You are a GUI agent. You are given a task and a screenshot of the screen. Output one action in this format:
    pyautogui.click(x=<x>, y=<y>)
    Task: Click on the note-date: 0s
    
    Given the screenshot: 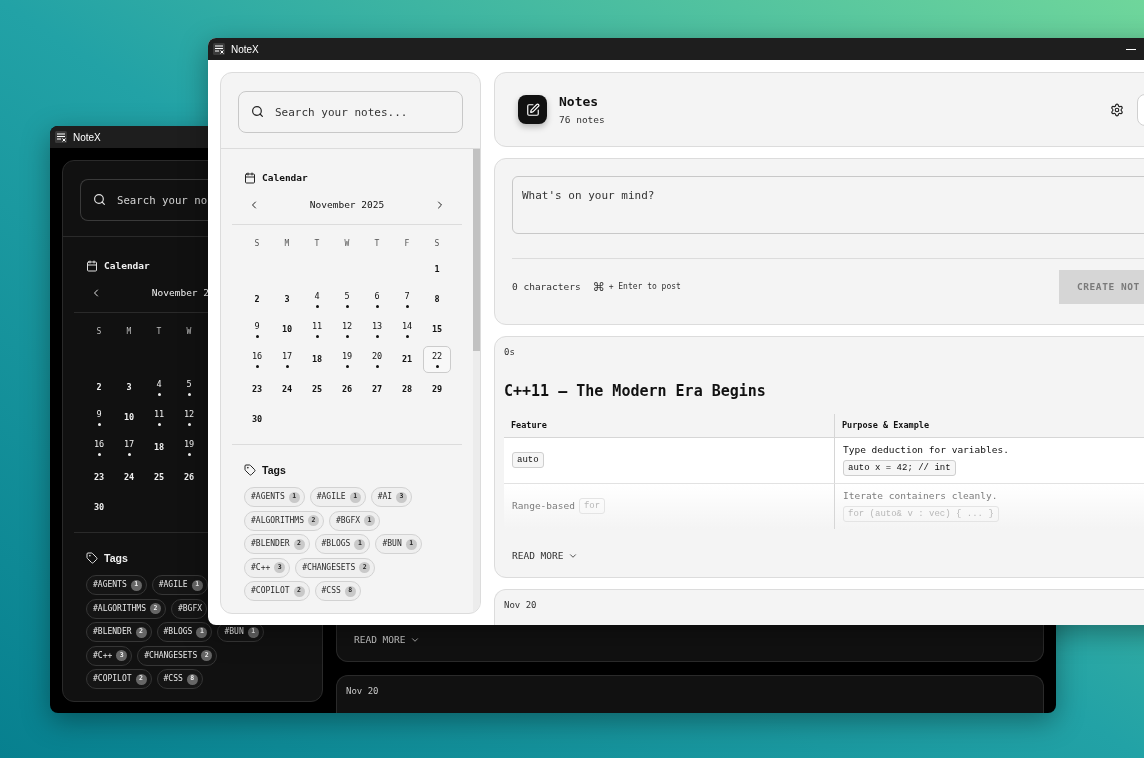 What is the action you would take?
    pyautogui.click(x=510, y=352)
    